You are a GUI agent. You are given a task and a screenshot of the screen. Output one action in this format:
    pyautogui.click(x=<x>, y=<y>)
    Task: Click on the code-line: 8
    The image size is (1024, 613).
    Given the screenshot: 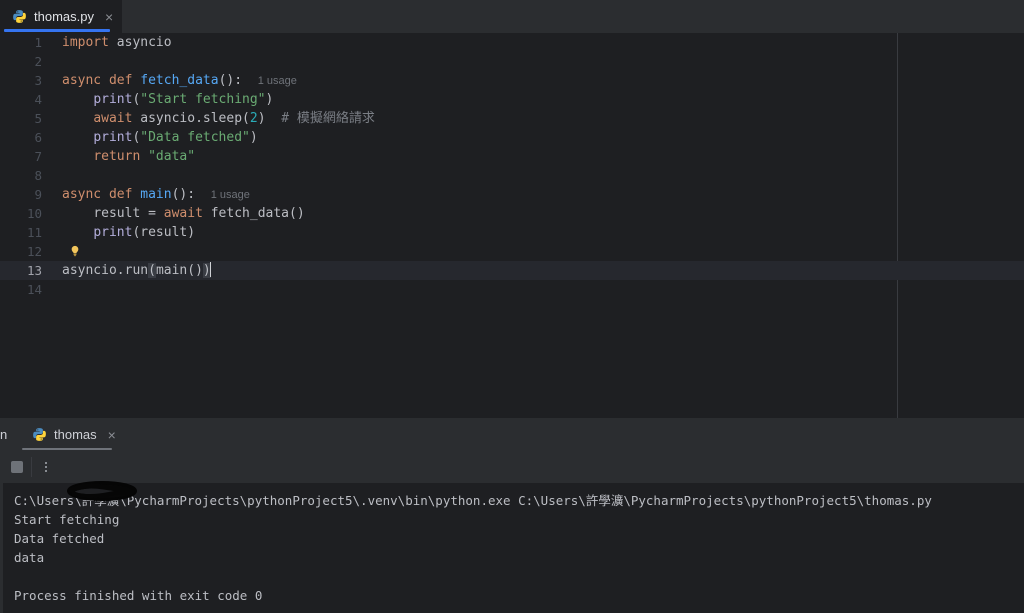 What is the action you would take?
    pyautogui.click(x=512, y=175)
    